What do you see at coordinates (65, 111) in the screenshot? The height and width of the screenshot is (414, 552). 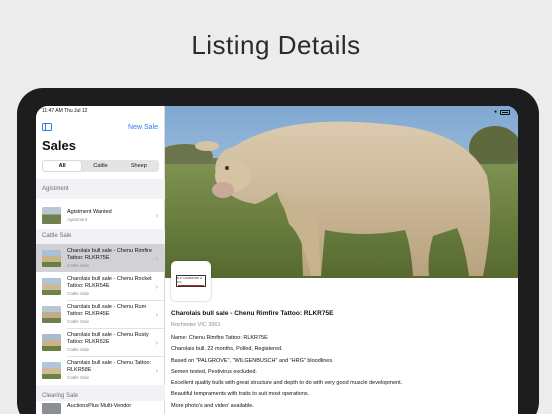 I see `status-time: 11:47 AM Thu Jul 12` at bounding box center [65, 111].